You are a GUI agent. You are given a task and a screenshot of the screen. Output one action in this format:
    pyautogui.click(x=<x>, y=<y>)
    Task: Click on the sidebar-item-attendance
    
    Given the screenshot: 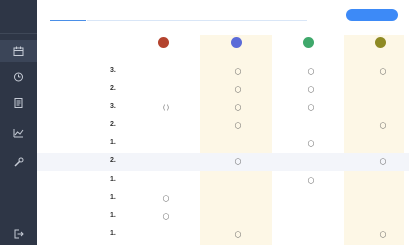 What is the action you would take?
    pyautogui.click(x=18, y=77)
    